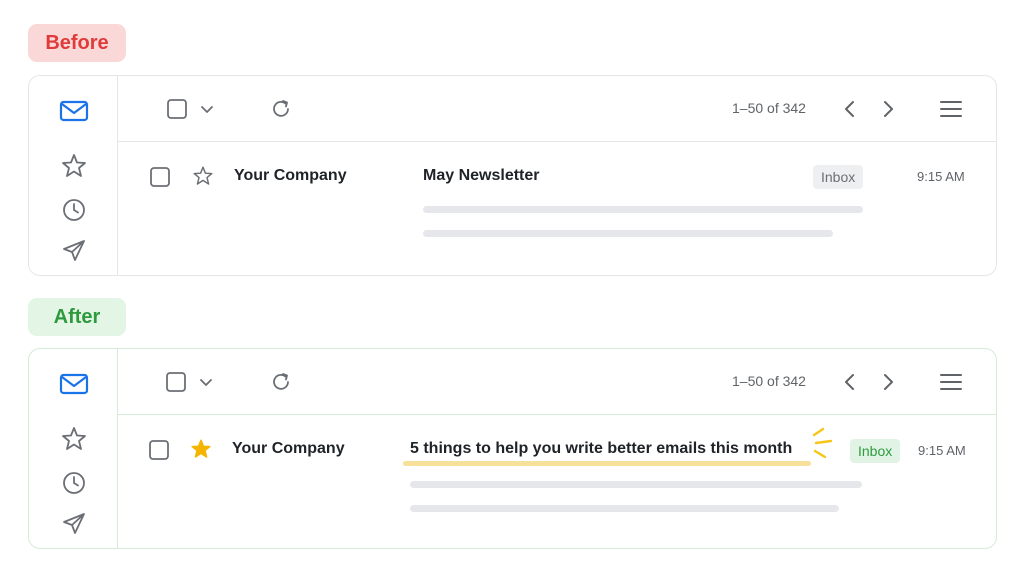 The width and height of the screenshot is (1024, 576). What do you see at coordinates (77, 43) in the screenshot?
I see `before-badge: Before` at bounding box center [77, 43].